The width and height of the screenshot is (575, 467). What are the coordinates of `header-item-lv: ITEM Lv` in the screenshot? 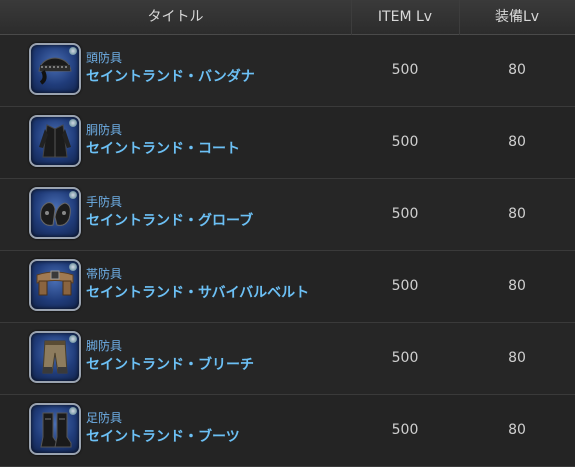 It's located at (405, 17).